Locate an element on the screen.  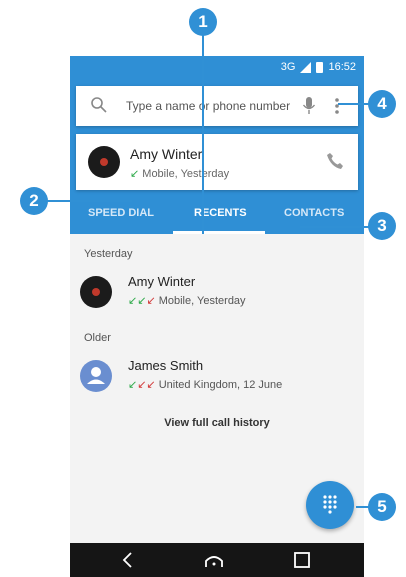
tab-bar: SPEED DIAL RECENTS CONTACTS is located at coordinates (217, 216).